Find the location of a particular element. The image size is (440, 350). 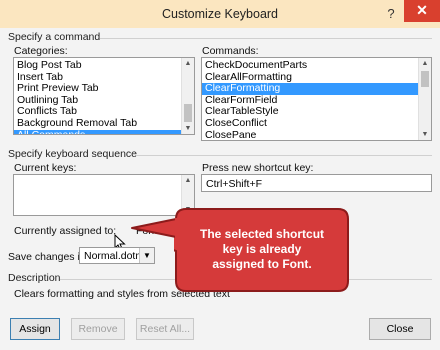

chevron-down-icon: ▼ is located at coordinates (146, 255).